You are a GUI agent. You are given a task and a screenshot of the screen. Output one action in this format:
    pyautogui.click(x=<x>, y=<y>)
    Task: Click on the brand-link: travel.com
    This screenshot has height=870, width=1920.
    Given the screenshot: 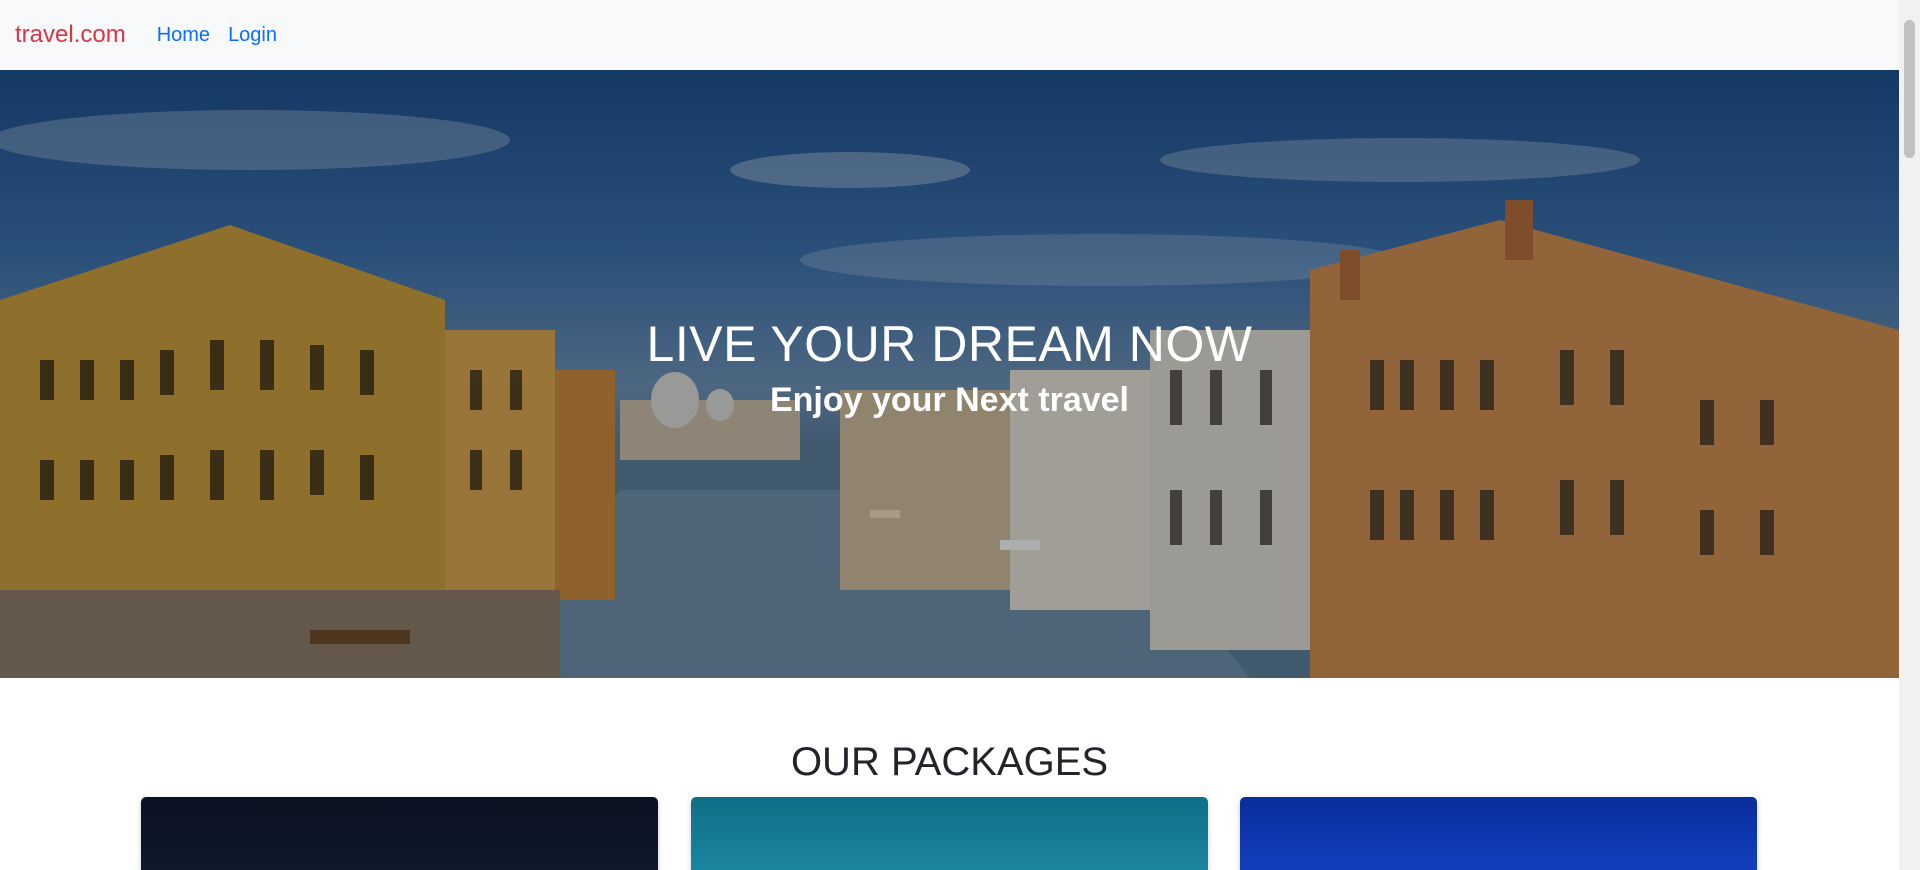 What is the action you would take?
    pyautogui.click(x=70, y=35)
    